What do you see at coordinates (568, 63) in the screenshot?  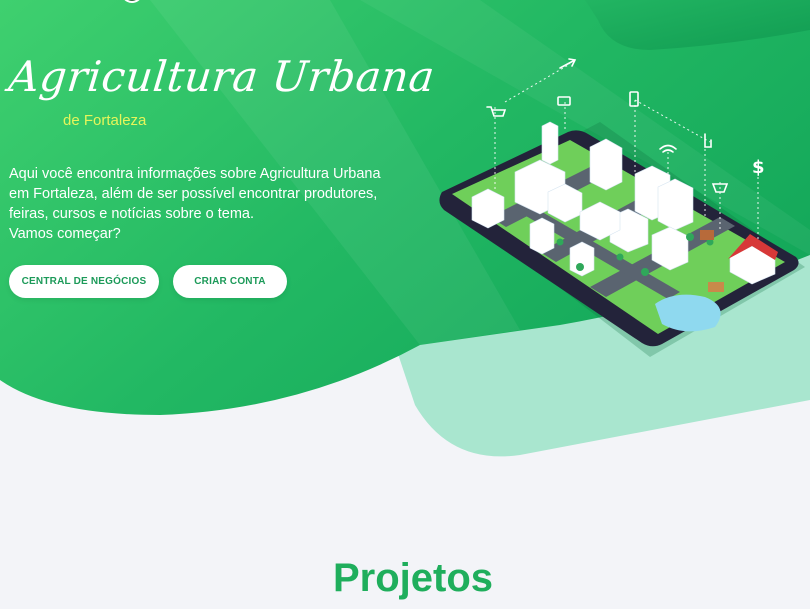 I see `arrow-up-right-icon` at bounding box center [568, 63].